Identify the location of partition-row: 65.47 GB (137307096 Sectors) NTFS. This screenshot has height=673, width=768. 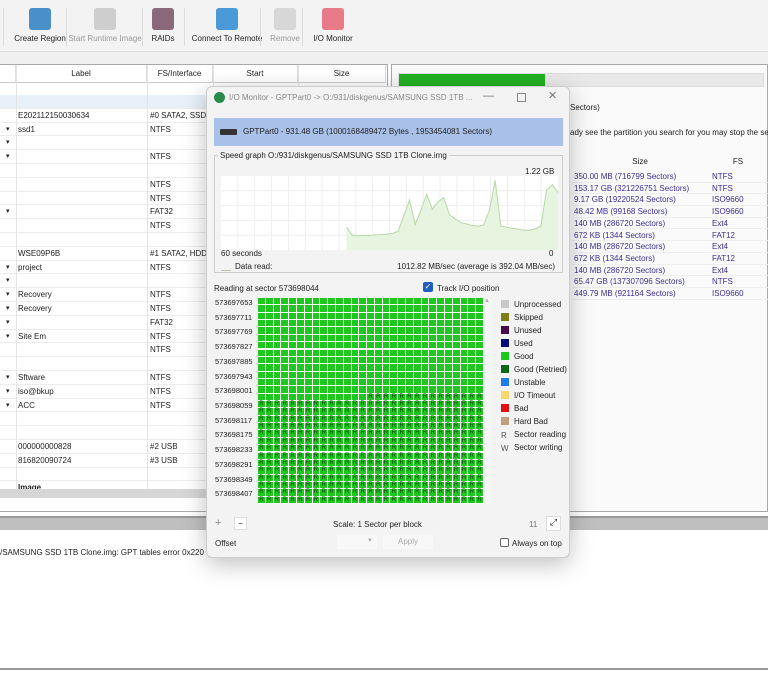
(670, 282).